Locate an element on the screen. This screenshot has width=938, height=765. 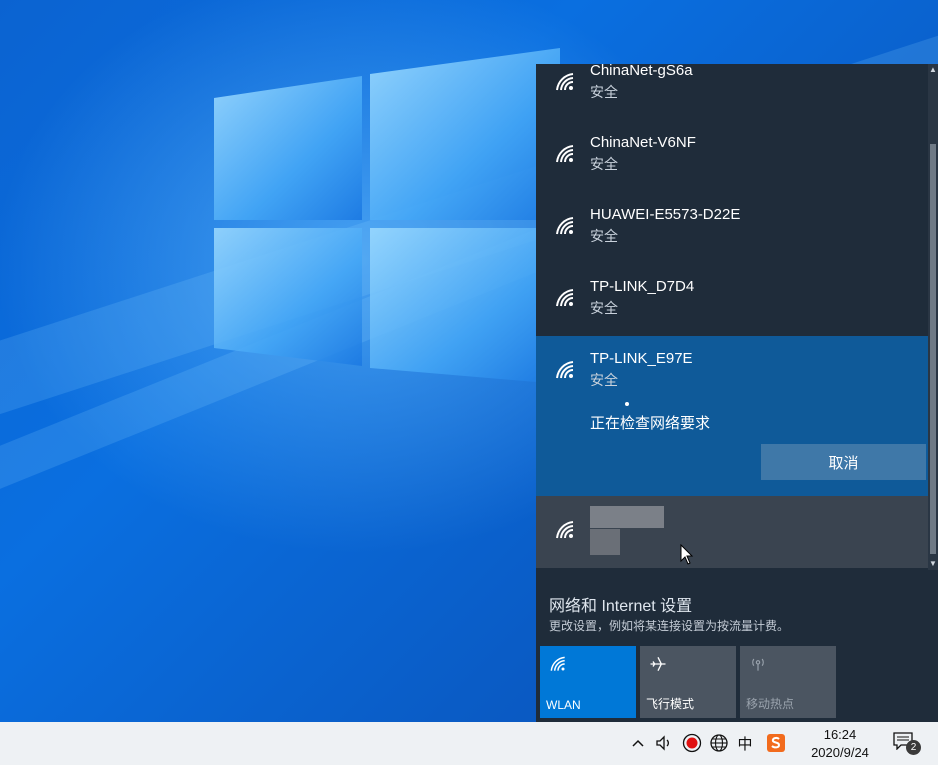
sogou-input-icon is located at coordinates (776, 743).